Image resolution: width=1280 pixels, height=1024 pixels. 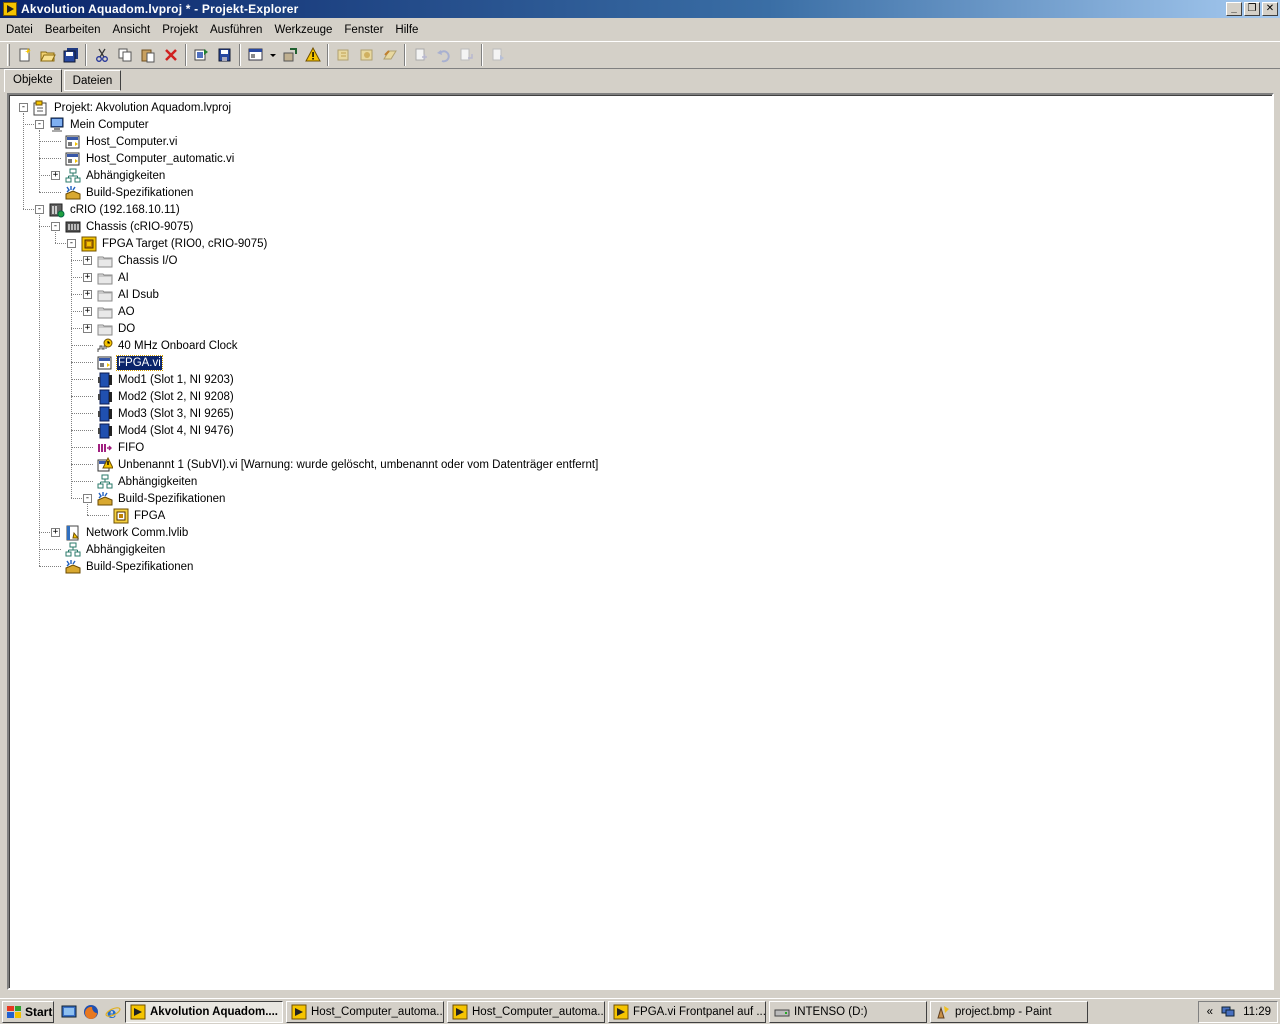 What do you see at coordinates (131, 30) in the screenshot?
I see `menu-ansicht: Ansicht` at bounding box center [131, 30].